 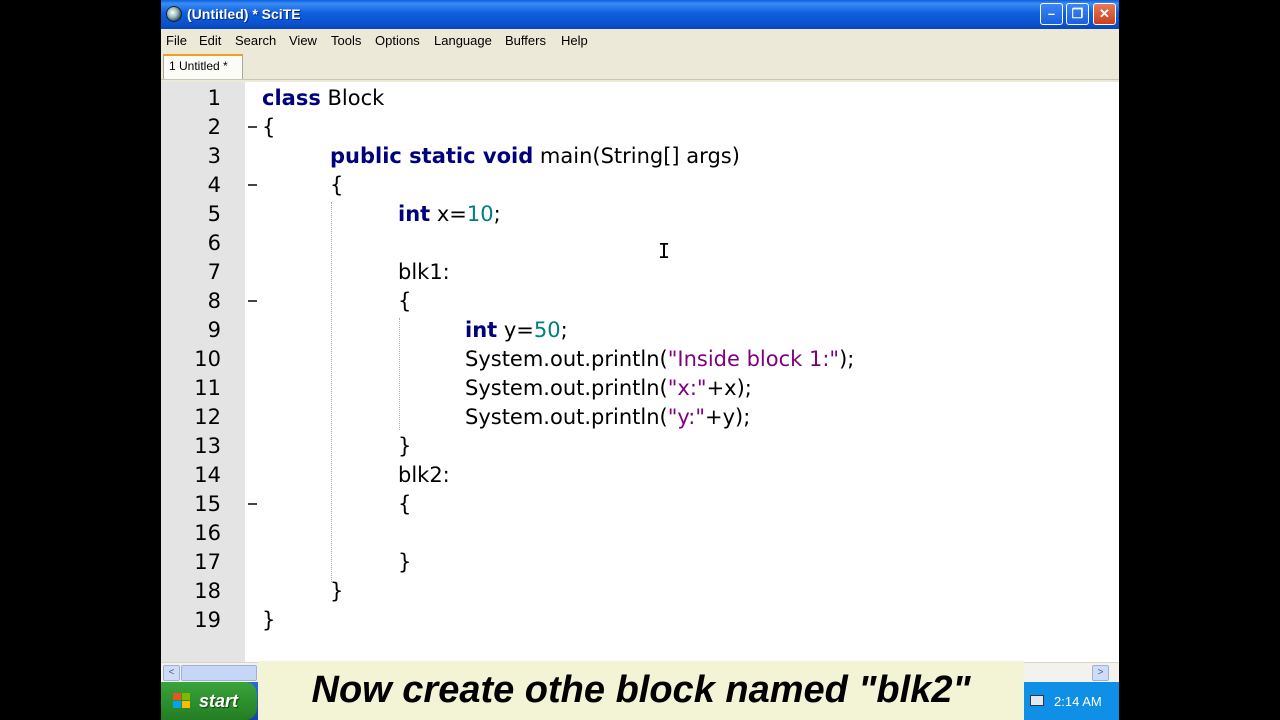 I want to click on menu-language: Language, so click(x=463, y=40).